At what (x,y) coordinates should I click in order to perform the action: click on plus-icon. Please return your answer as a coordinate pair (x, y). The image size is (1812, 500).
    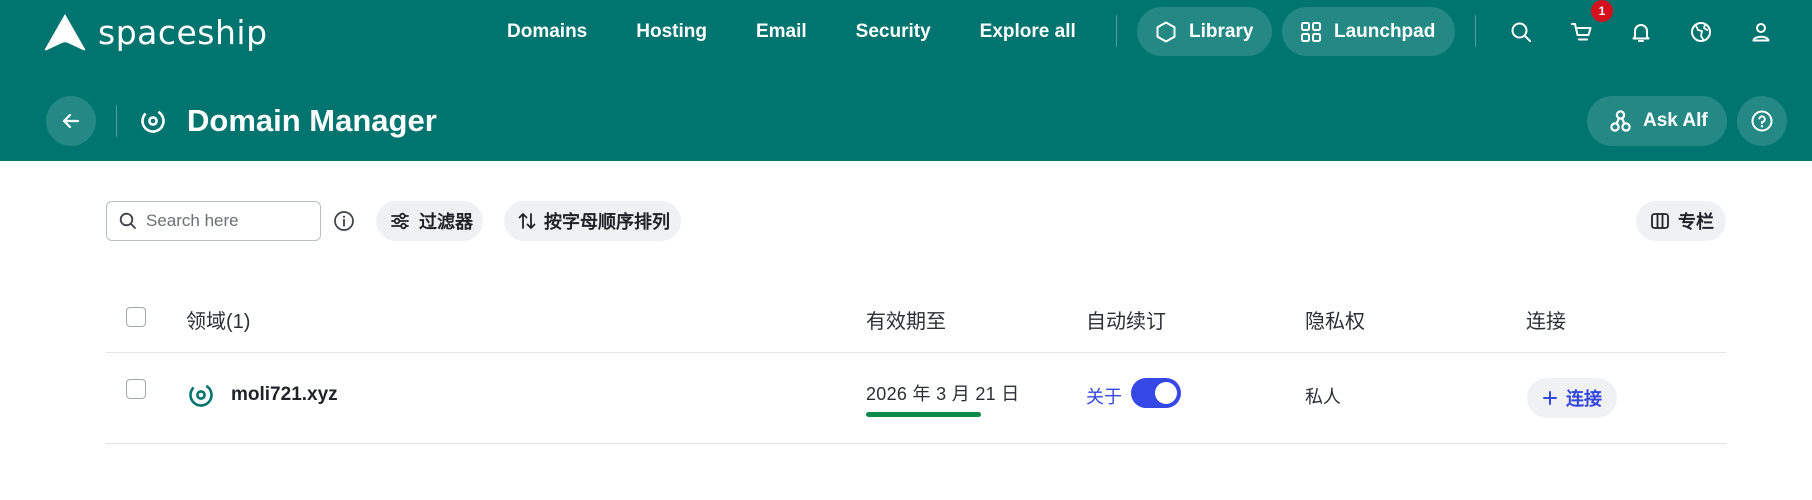
    Looking at the image, I should click on (1550, 398).